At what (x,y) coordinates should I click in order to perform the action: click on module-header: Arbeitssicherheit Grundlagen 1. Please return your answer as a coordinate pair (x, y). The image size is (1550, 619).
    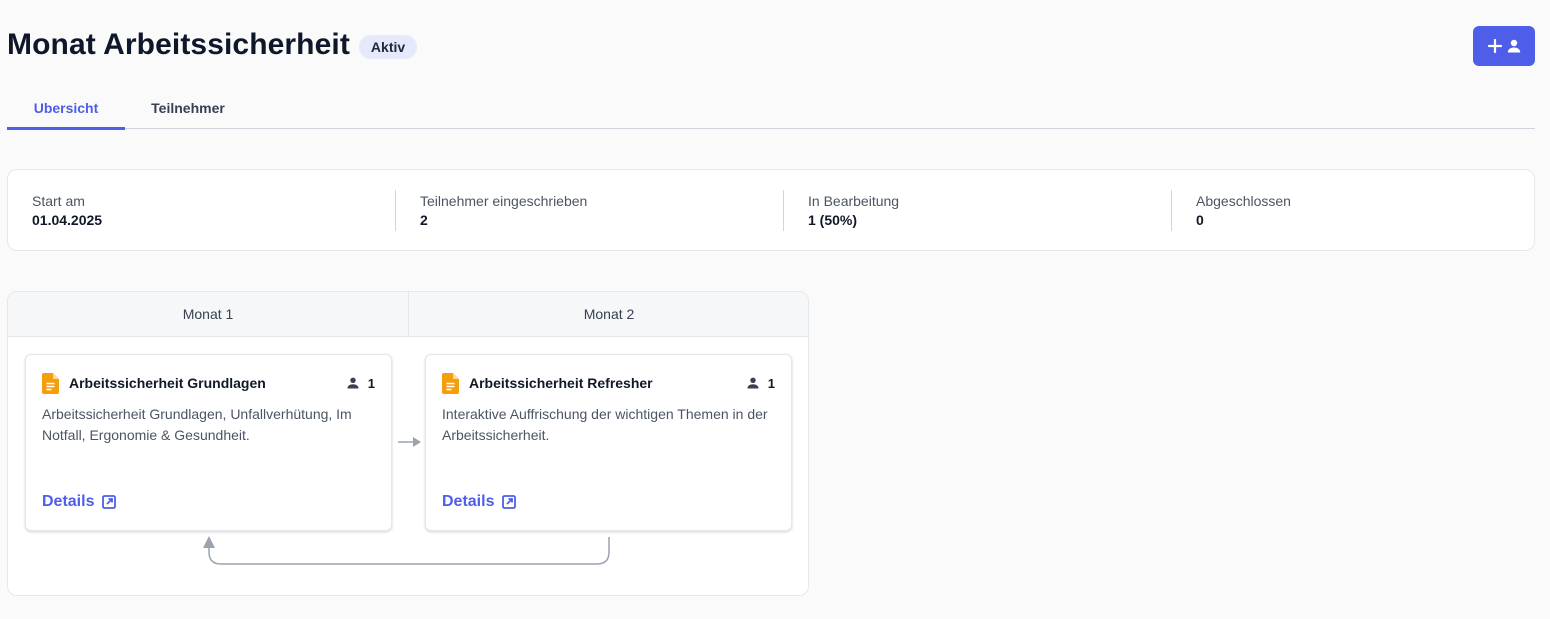
    Looking at the image, I should click on (208, 383).